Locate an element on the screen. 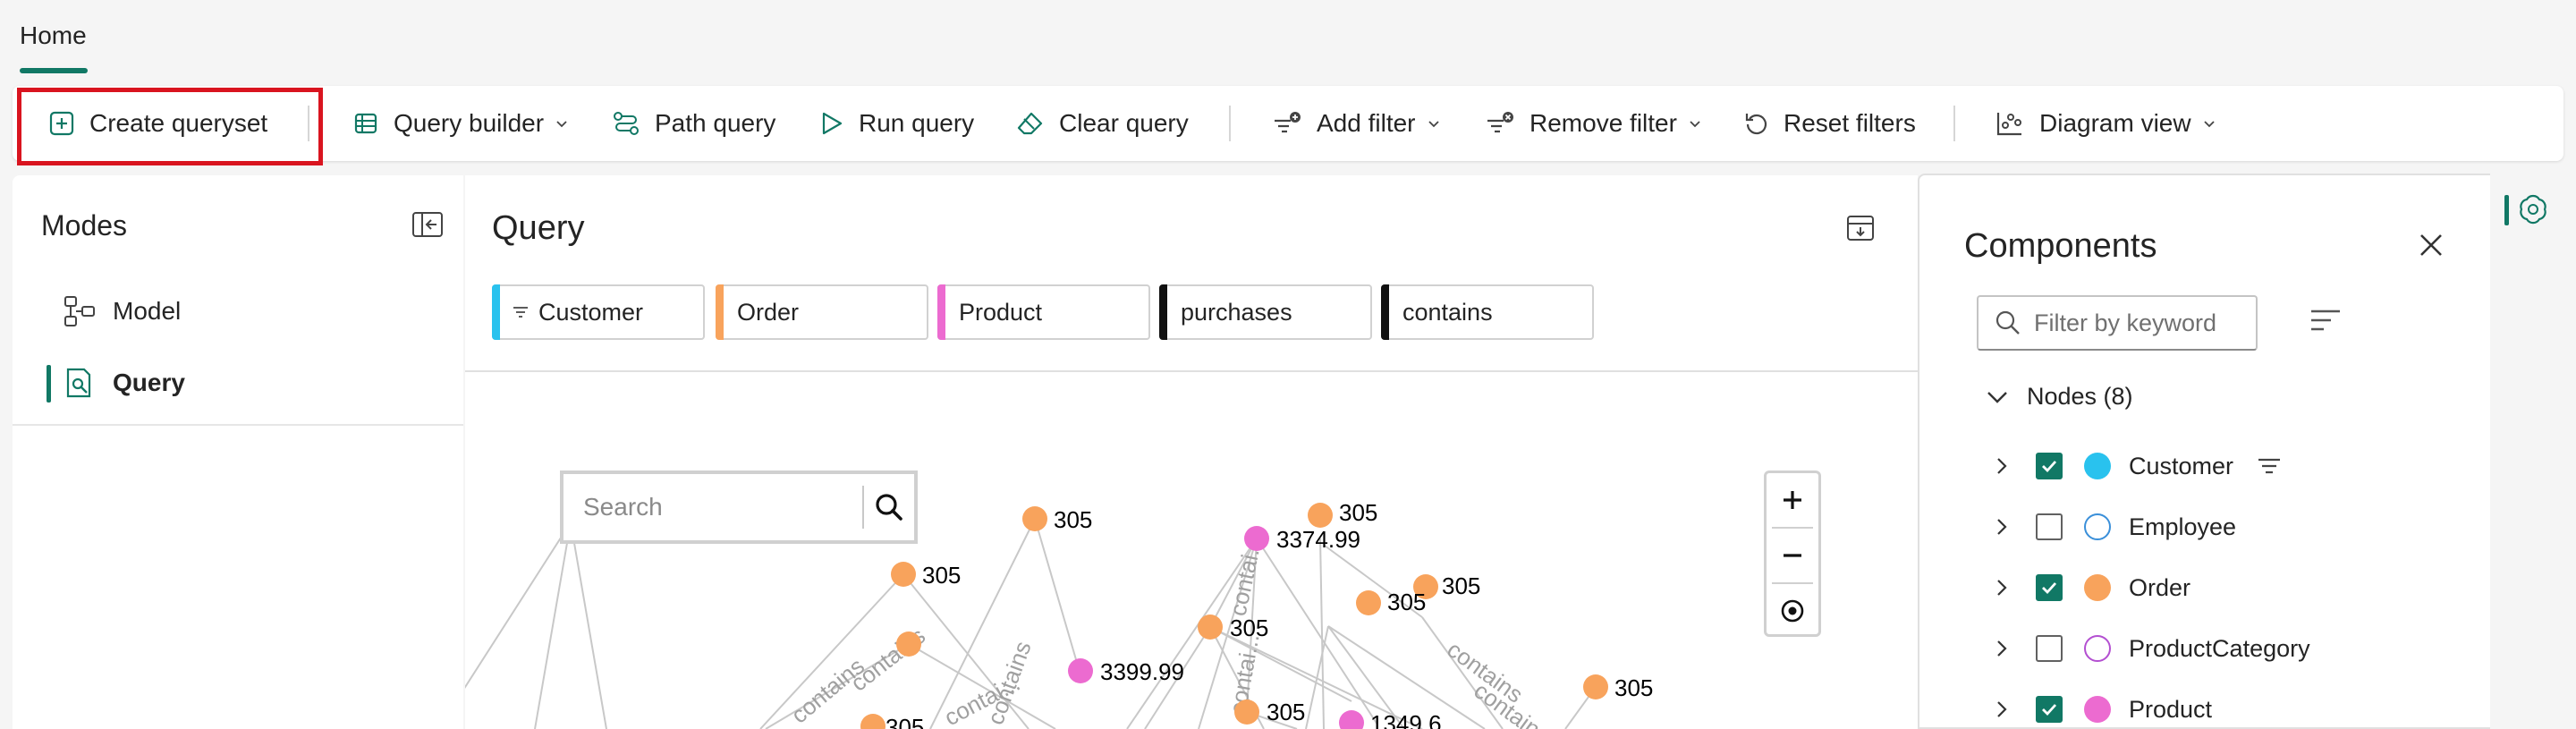 The width and height of the screenshot is (2576, 729). pill-accent is located at coordinates (1385, 312).